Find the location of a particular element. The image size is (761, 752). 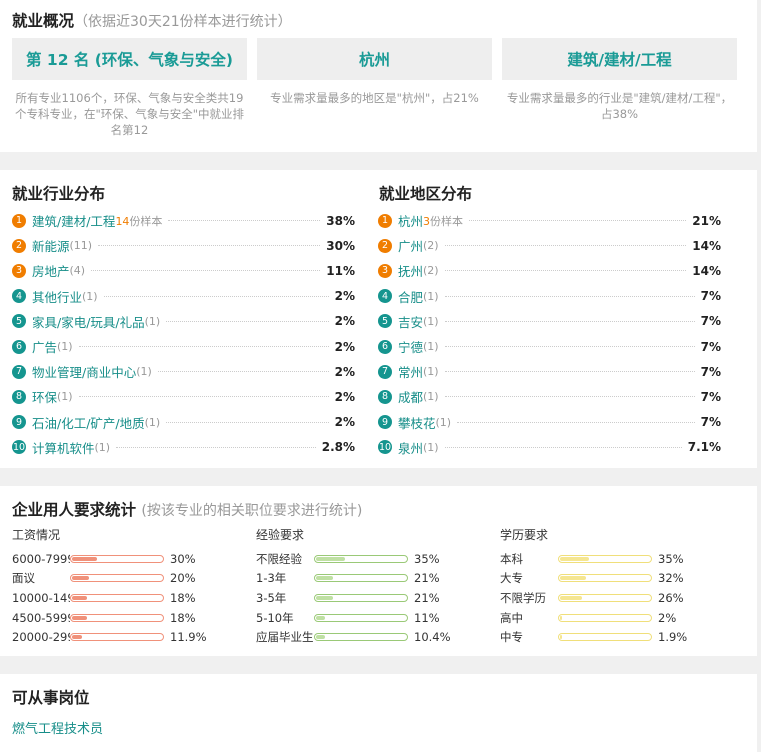

industry-row: 10 计算机软件 (1) 2.8% is located at coordinates (183, 447).